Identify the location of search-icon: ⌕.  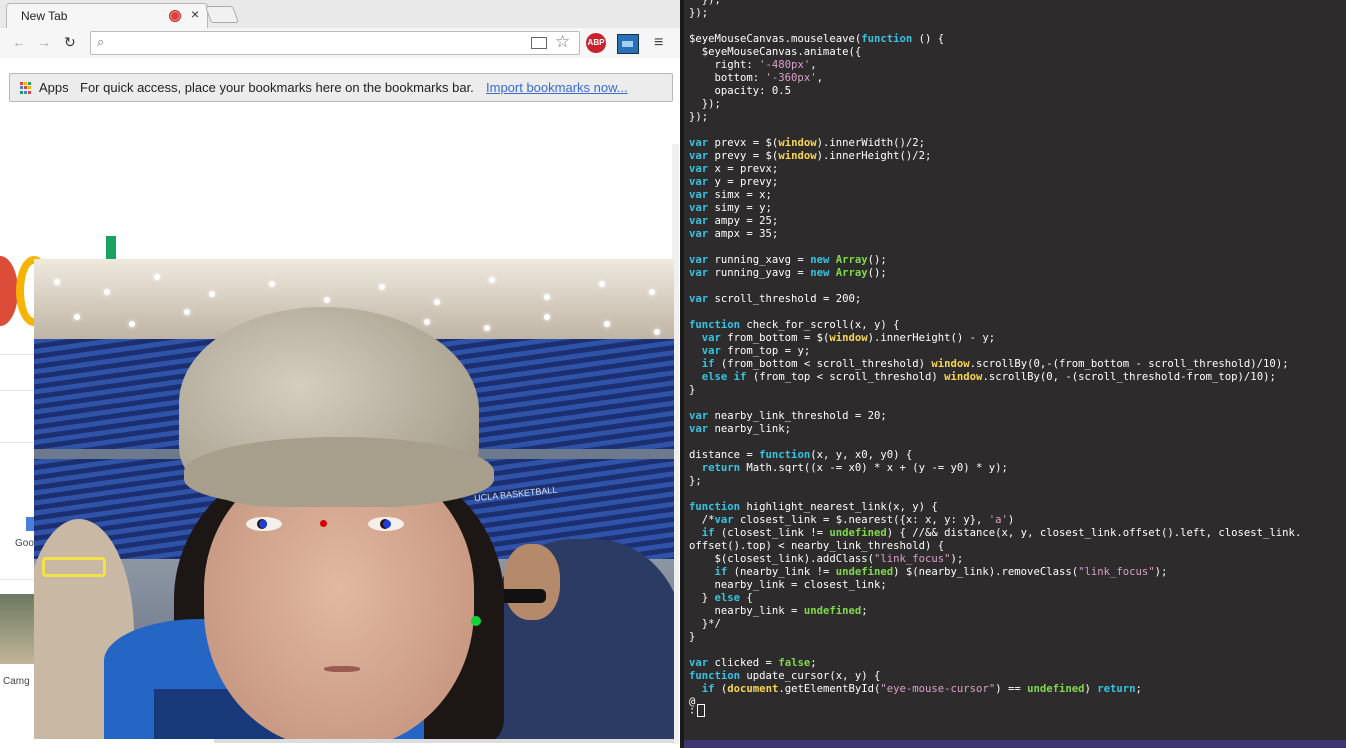
(101, 41).